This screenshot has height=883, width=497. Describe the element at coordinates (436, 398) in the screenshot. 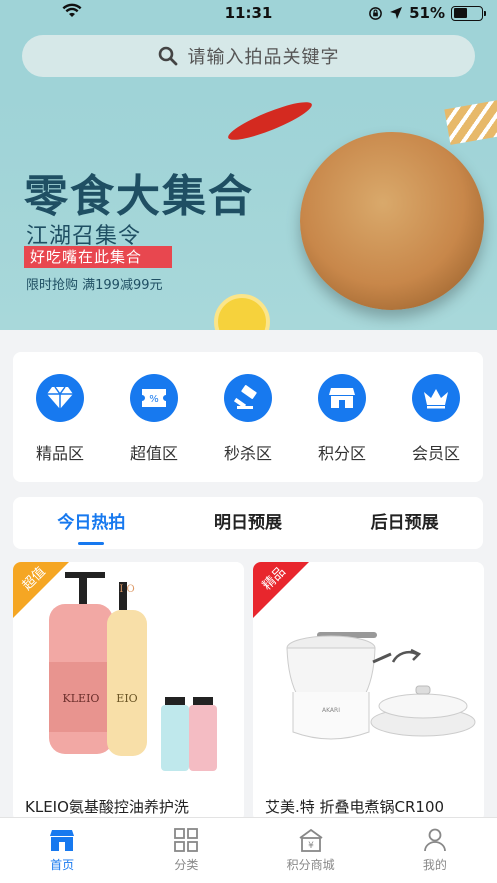

I see `crown-icon` at that location.